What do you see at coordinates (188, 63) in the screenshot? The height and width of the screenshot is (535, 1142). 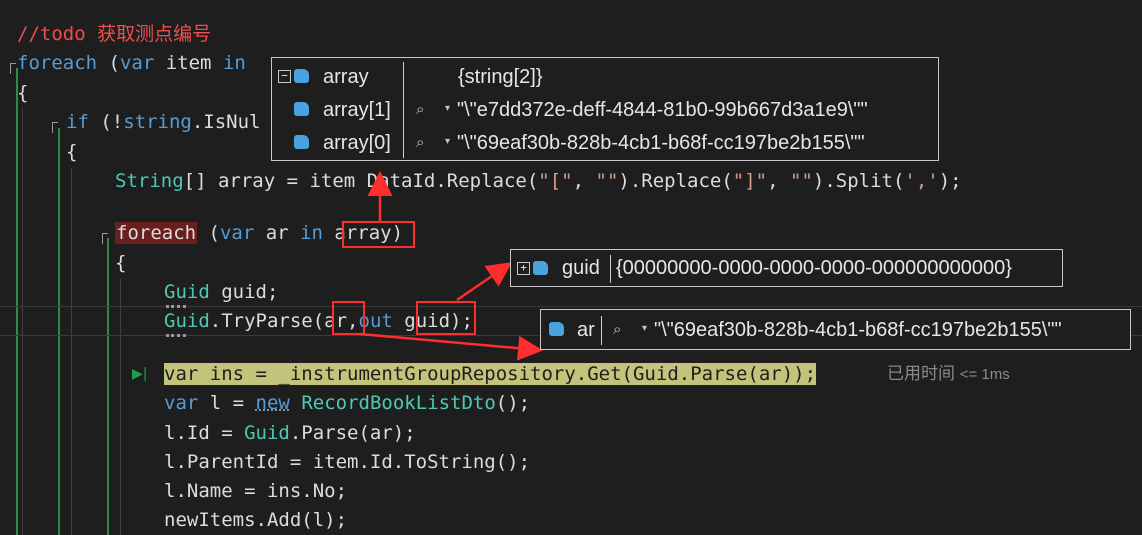 I see `code-text: item` at bounding box center [188, 63].